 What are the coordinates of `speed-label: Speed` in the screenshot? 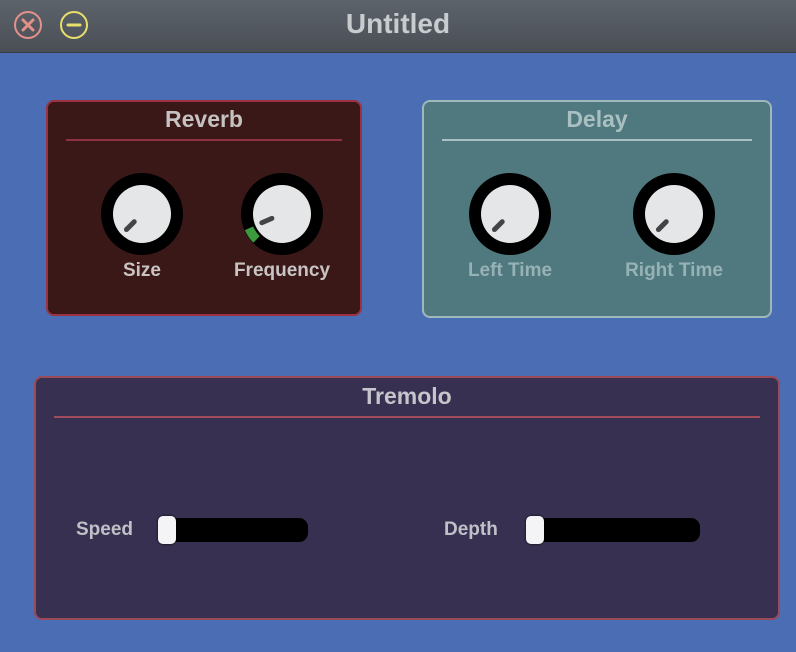 It's located at (105, 529).